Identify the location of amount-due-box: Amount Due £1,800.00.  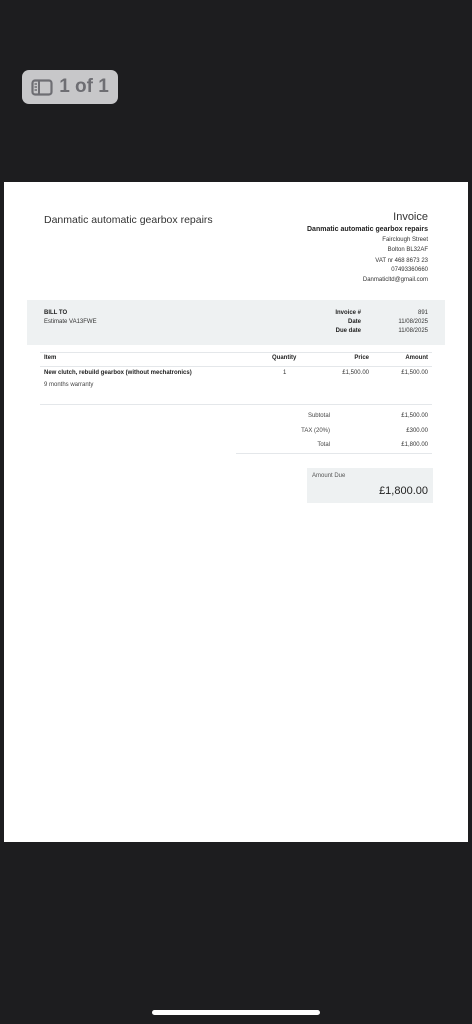
(370, 485).